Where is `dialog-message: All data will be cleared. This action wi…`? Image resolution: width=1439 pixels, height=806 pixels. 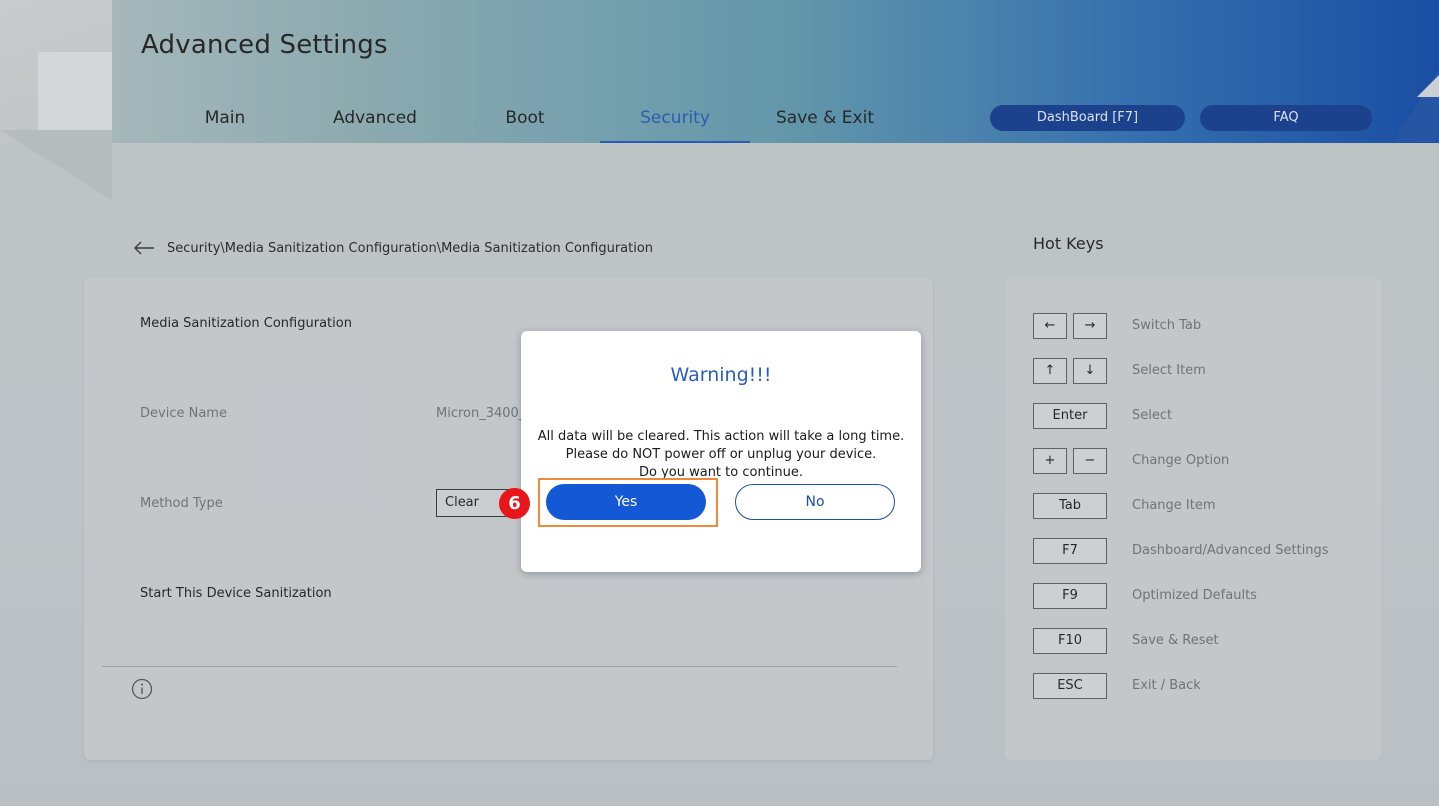
dialog-message: All data will be cleared. This action wi… is located at coordinates (721, 455).